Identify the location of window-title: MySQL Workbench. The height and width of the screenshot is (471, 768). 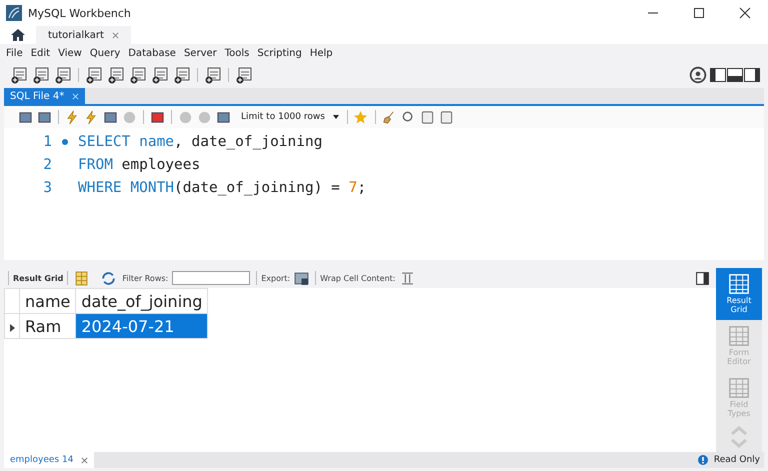
(79, 13).